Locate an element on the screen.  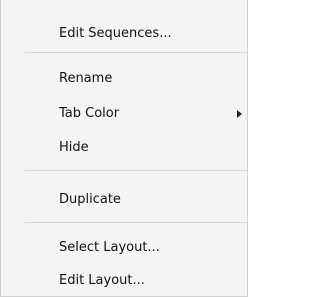
menu-item-label: Hide is located at coordinates (74, 147).